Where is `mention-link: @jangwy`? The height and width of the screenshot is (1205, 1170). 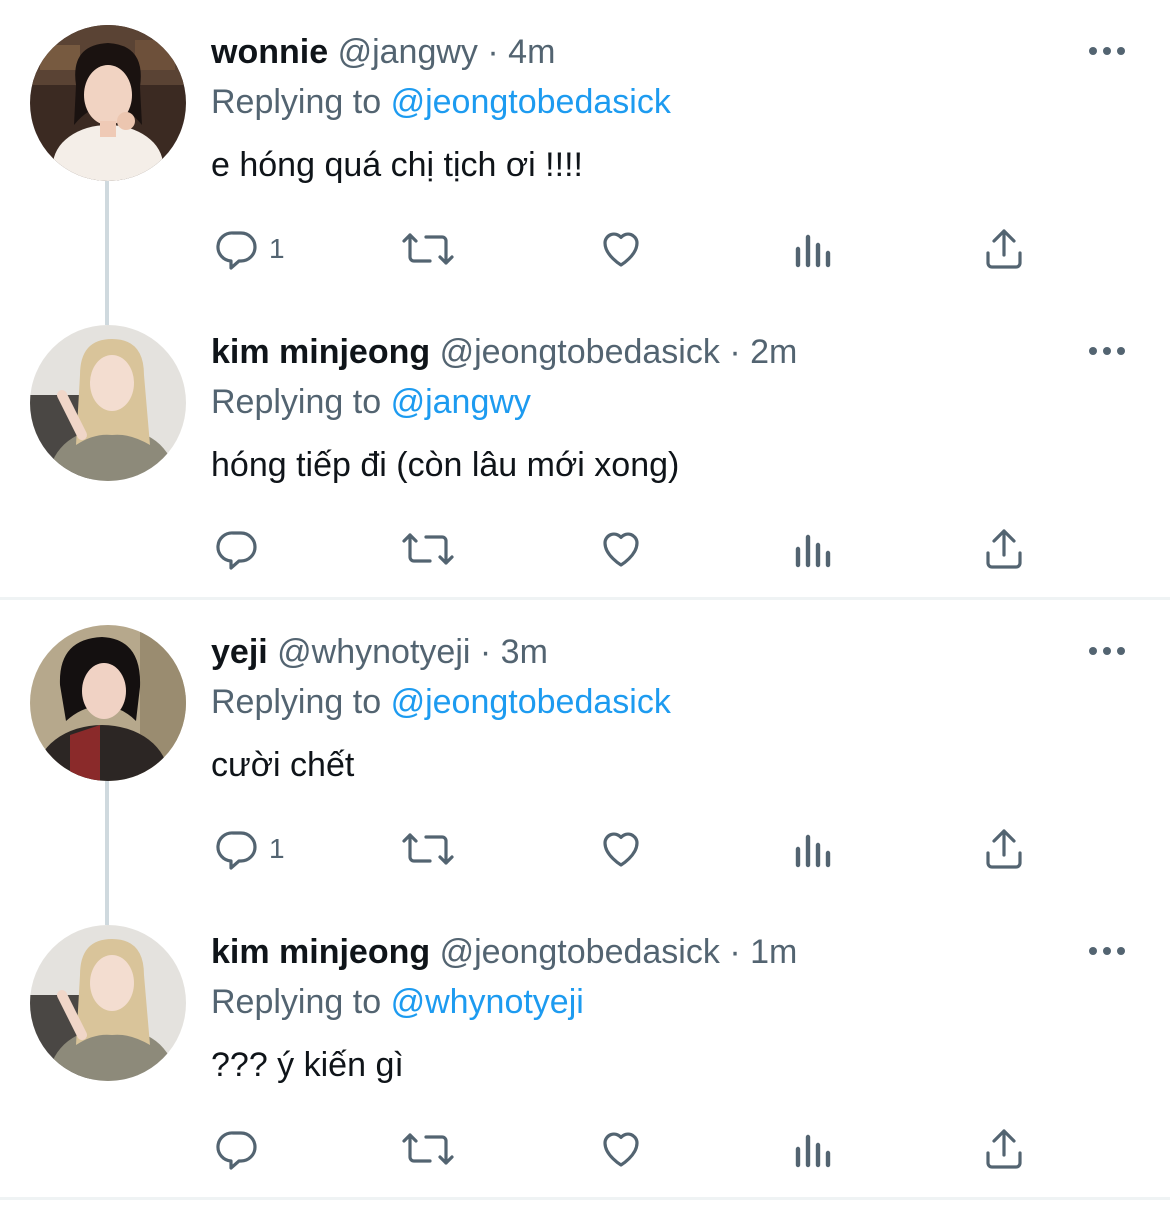 mention-link: @jangwy is located at coordinates (461, 402).